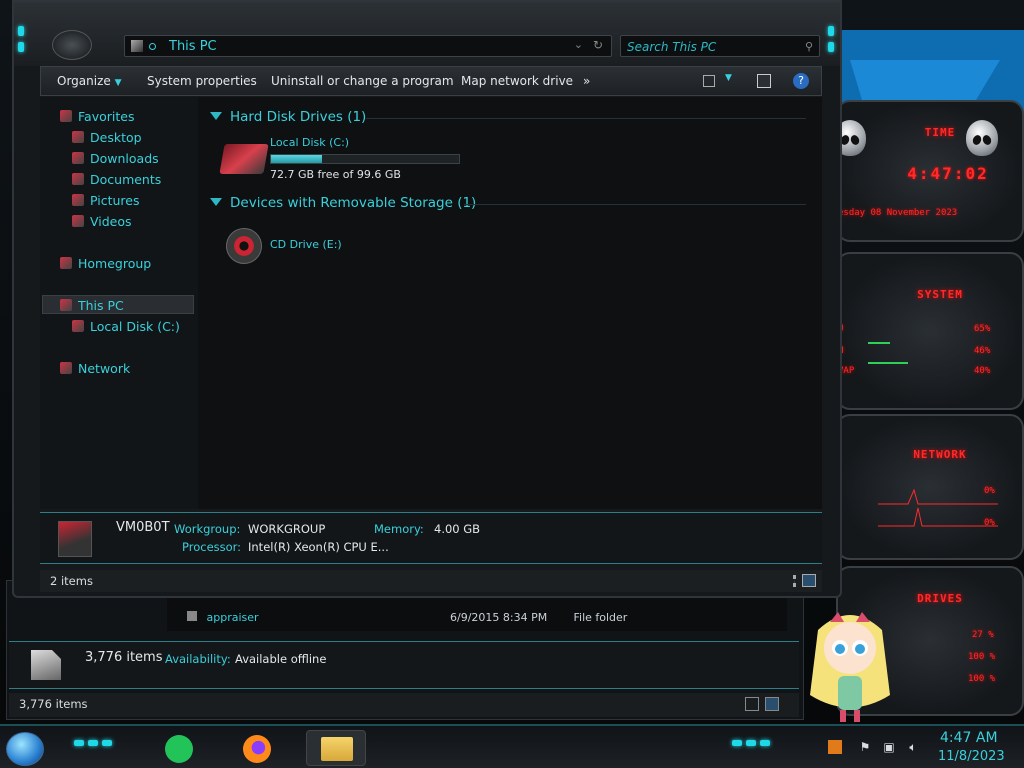 The width and height of the screenshot is (1024, 768). Describe the element at coordinates (115, 263) in the screenshot. I see `nav-label: Homegroup` at that location.